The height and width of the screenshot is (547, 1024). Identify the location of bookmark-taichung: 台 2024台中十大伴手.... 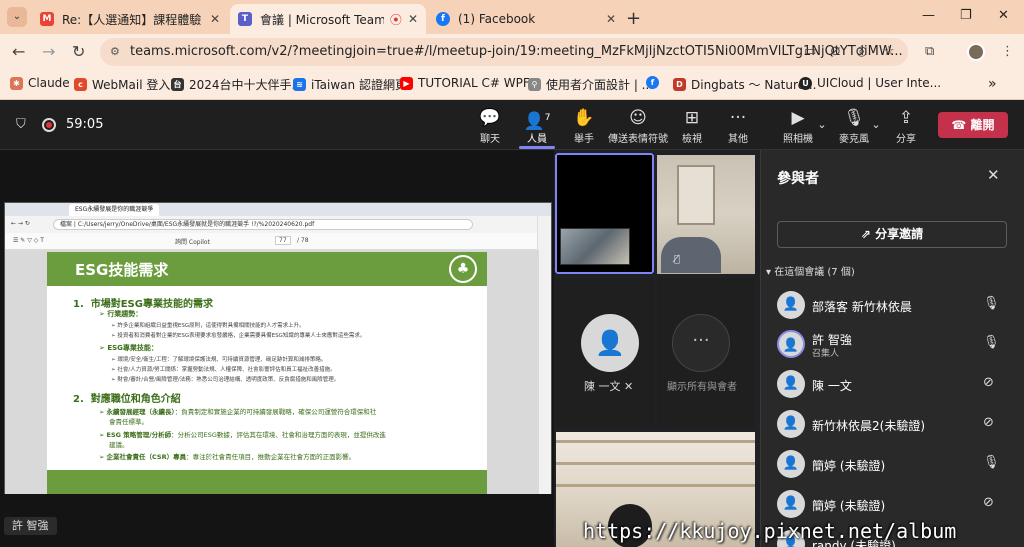
(237, 84).